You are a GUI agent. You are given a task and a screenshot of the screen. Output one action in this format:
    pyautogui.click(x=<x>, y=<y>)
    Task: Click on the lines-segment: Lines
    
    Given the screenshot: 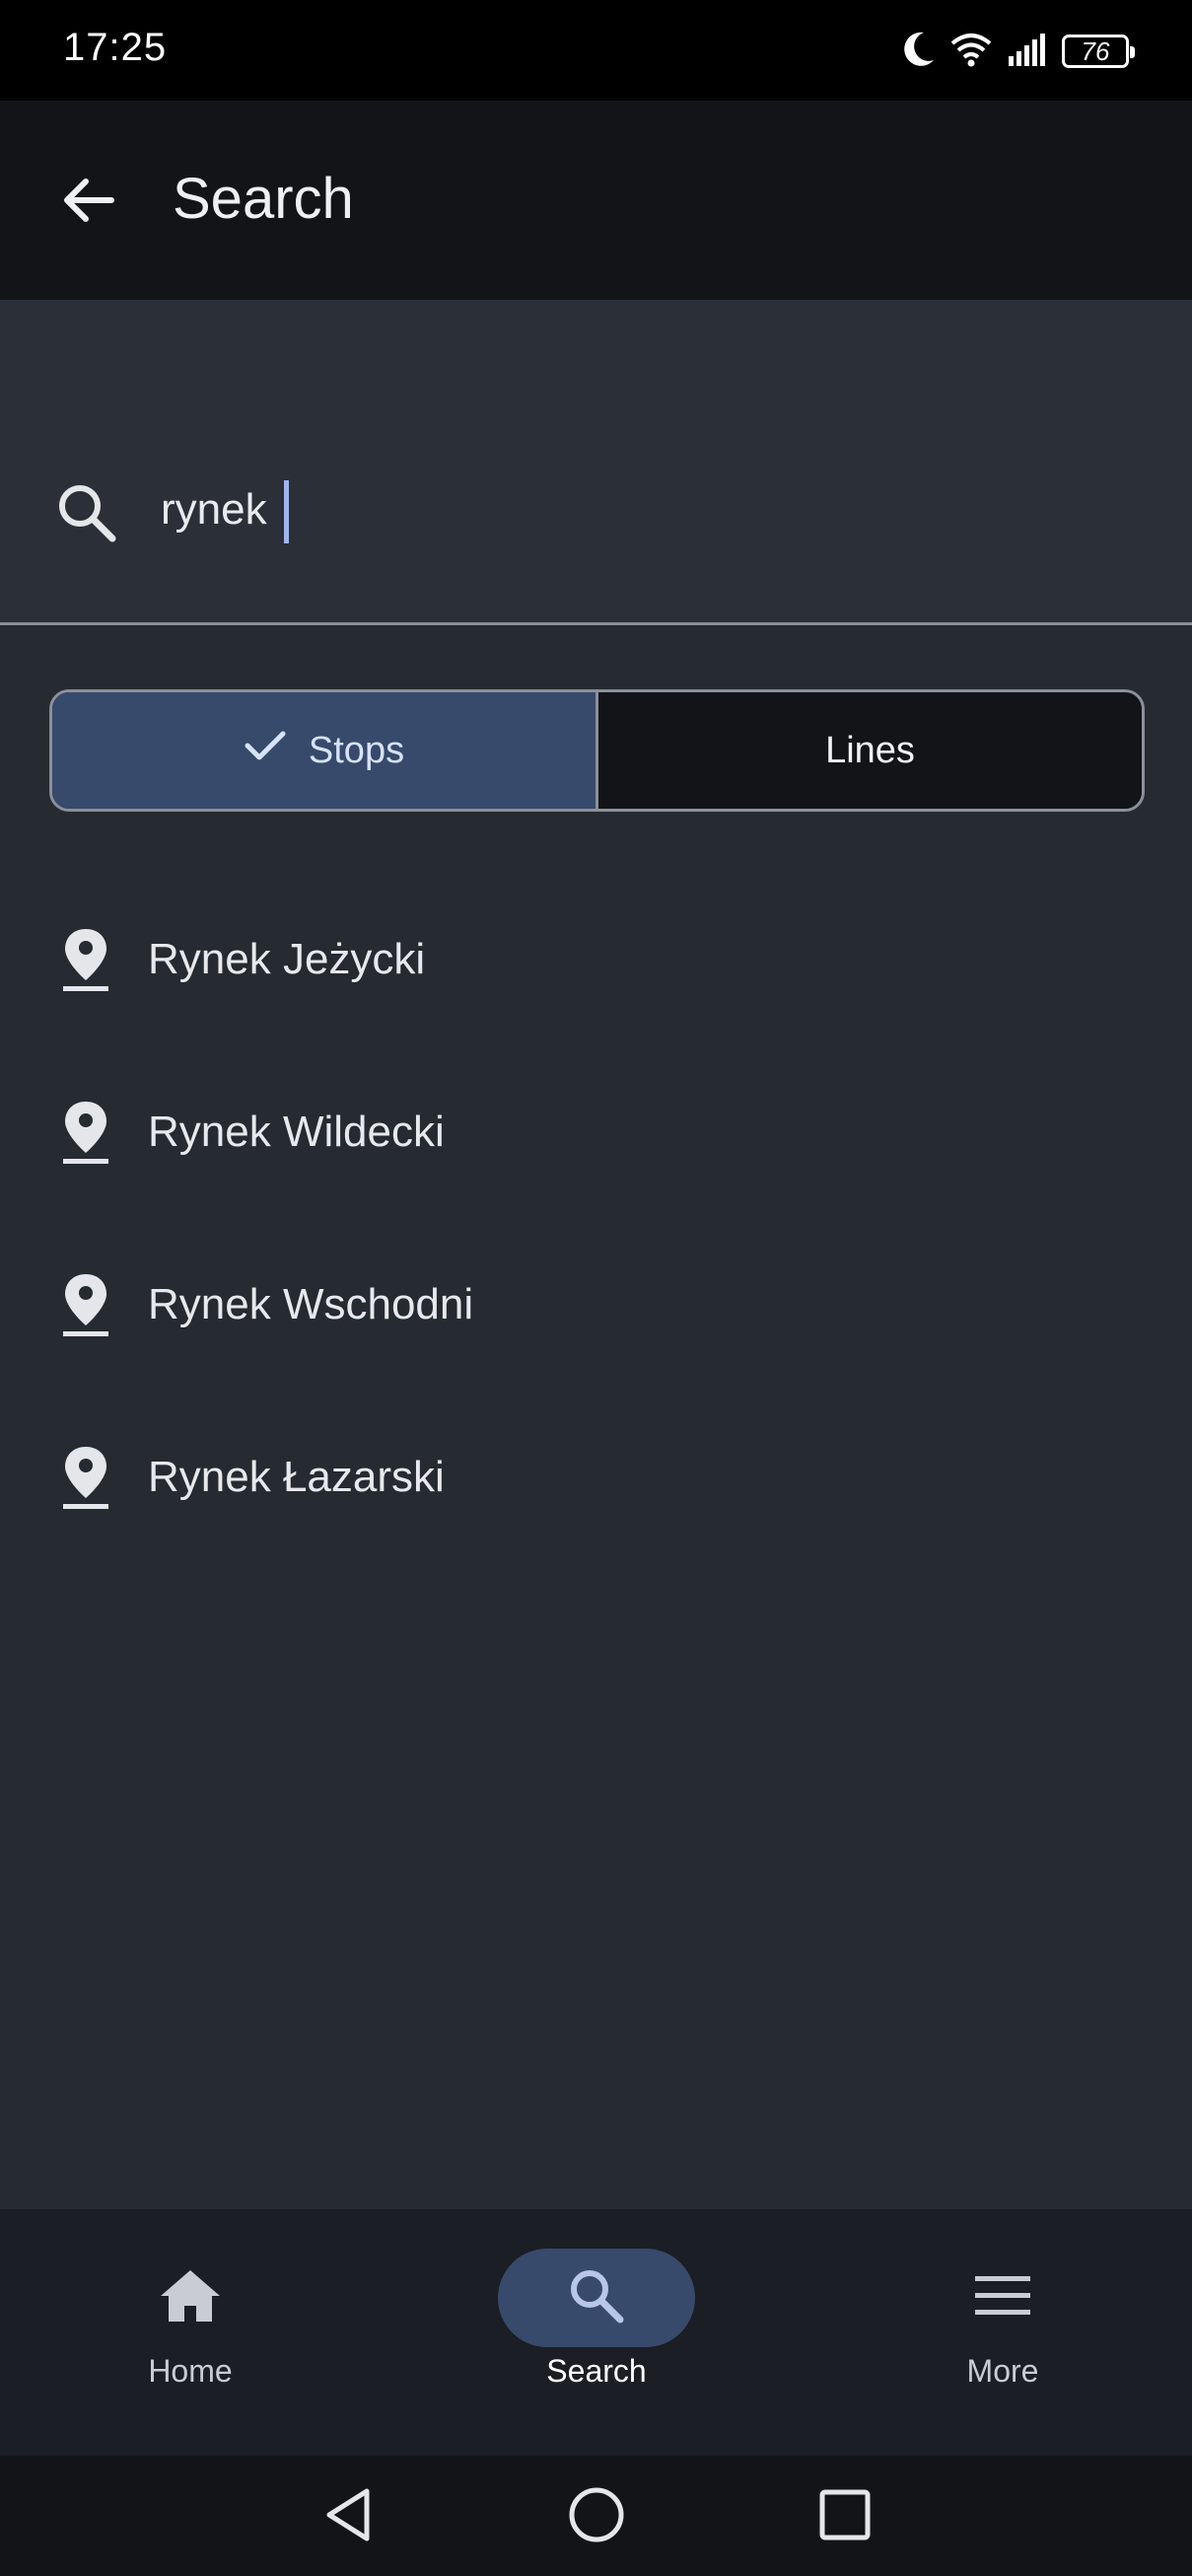 What is the action you would take?
    pyautogui.click(x=870, y=750)
    